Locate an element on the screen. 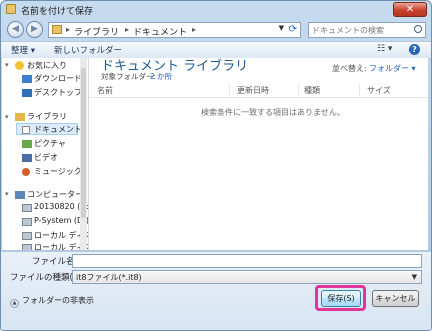 The height and width of the screenshot is (331, 432). desktop-icon is located at coordinates (27, 93).